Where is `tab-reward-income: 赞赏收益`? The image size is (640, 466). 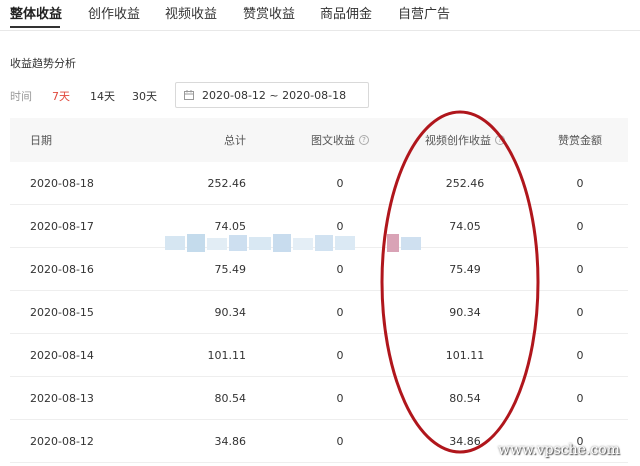
tab-reward-income: 赞赏收益 is located at coordinates (269, 12).